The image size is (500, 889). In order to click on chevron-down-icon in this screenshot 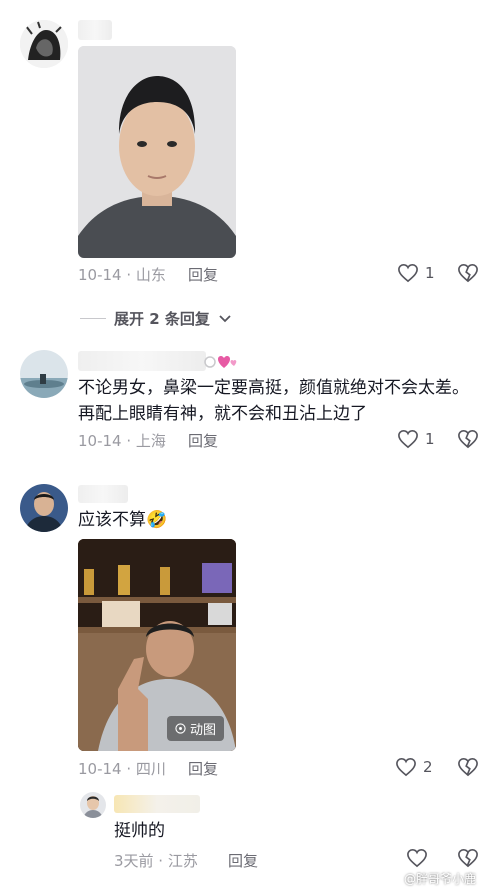, I will do `click(225, 318)`.